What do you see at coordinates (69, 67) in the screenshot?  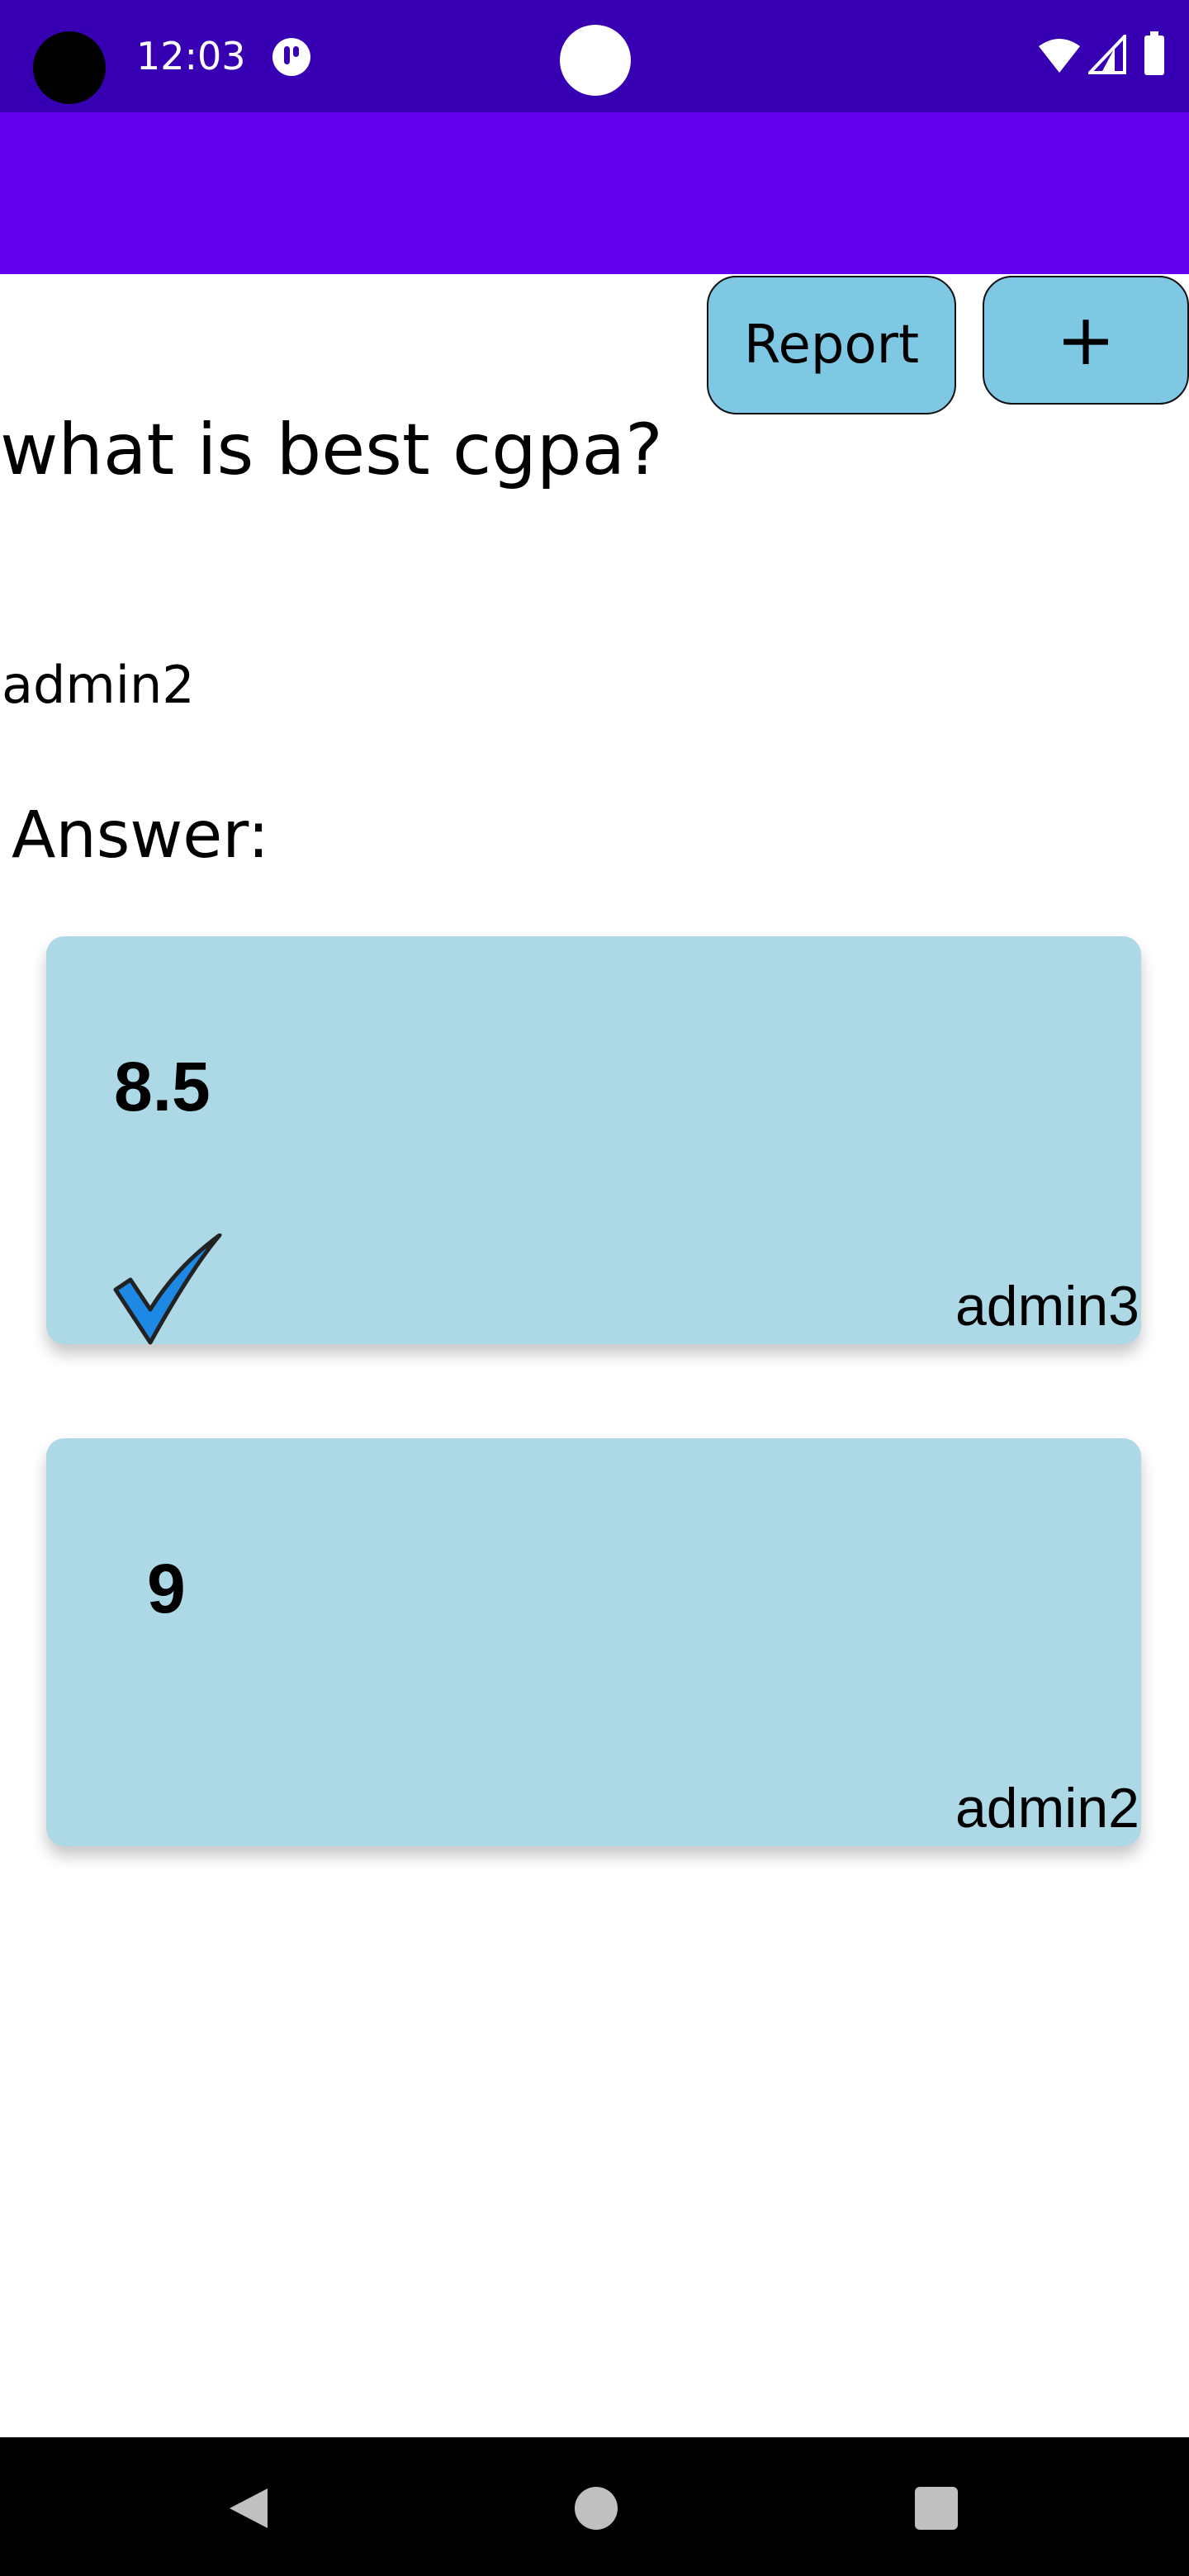 I see `camera-cutout` at bounding box center [69, 67].